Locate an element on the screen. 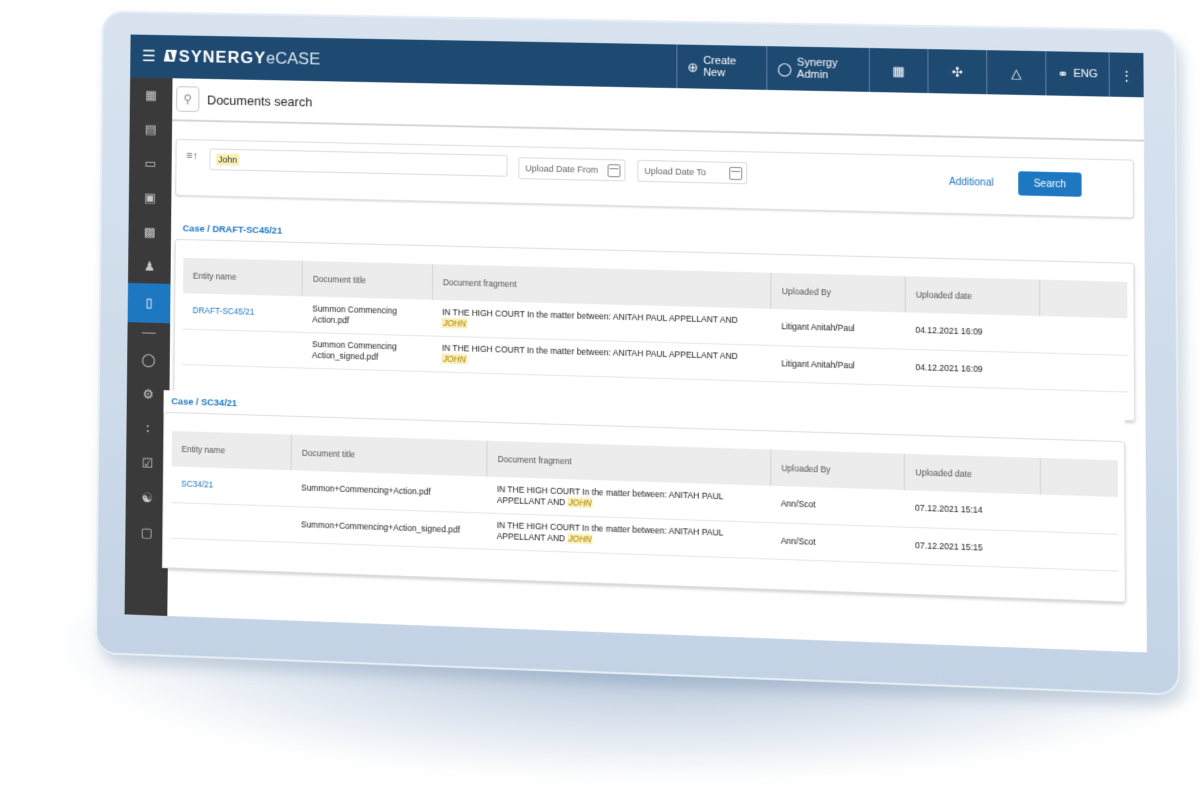 Image resolution: width=1200 pixels, height=800 pixels. sidebar-separator is located at coordinates (148, 332).